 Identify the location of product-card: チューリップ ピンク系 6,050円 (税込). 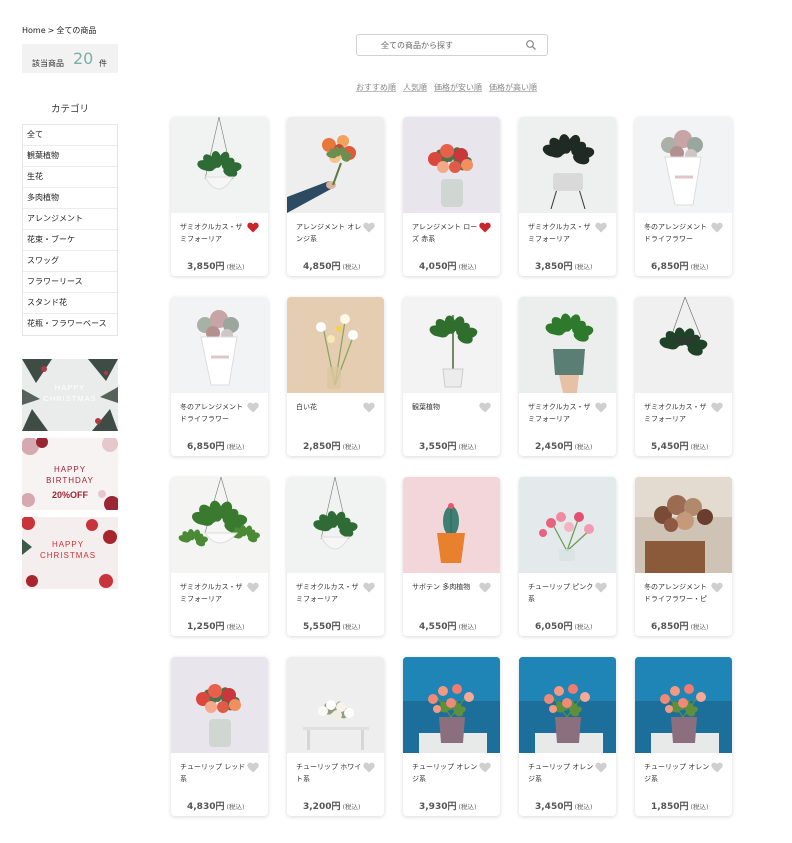
(567, 556).